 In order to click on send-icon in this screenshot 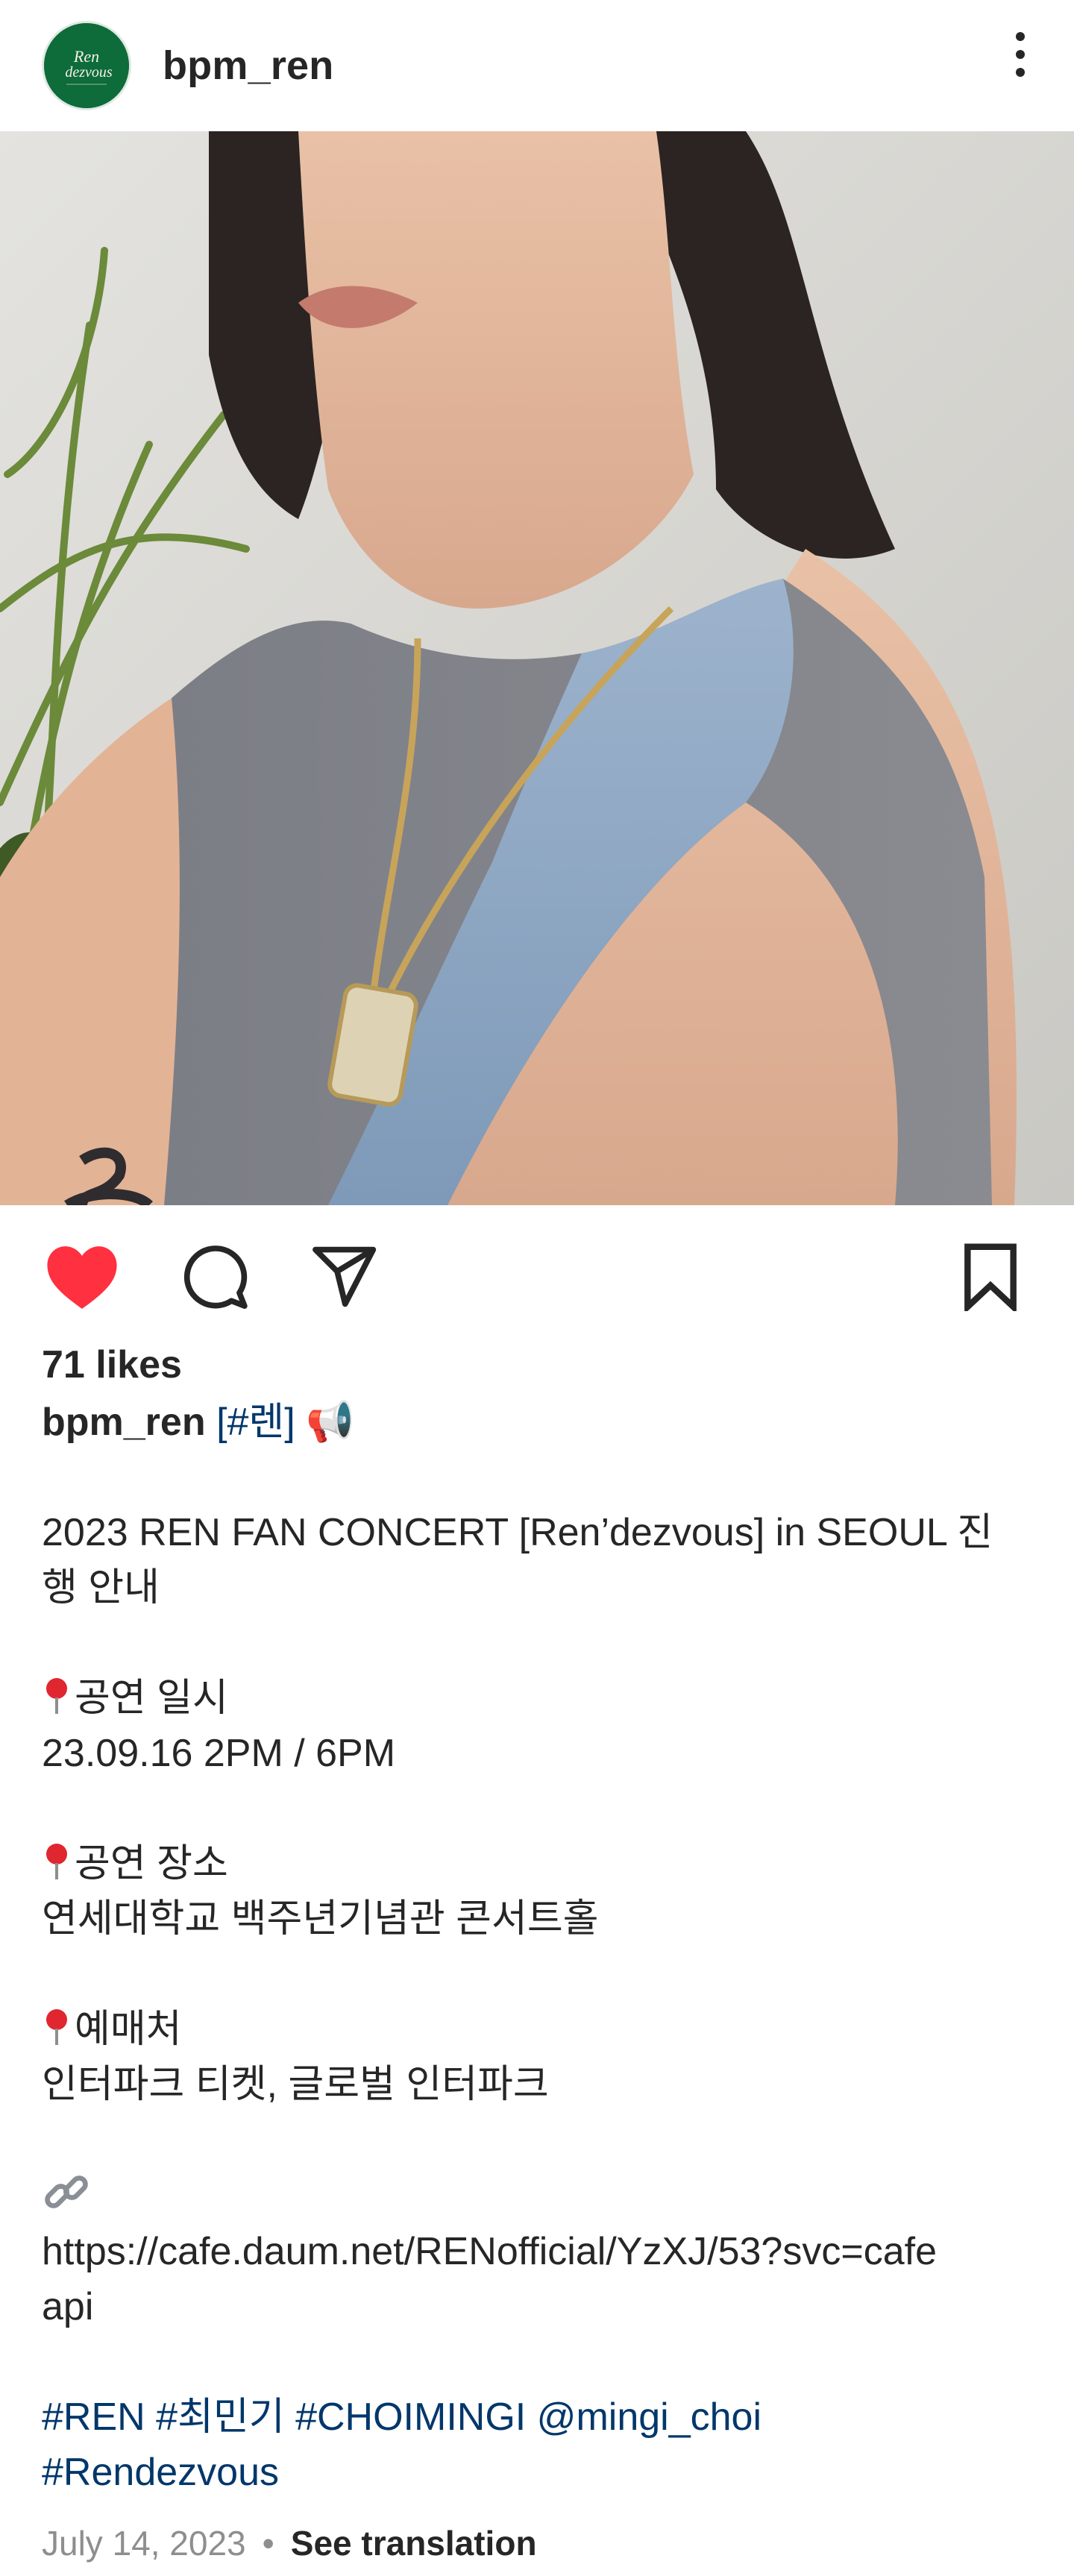, I will do `click(344, 1277)`.